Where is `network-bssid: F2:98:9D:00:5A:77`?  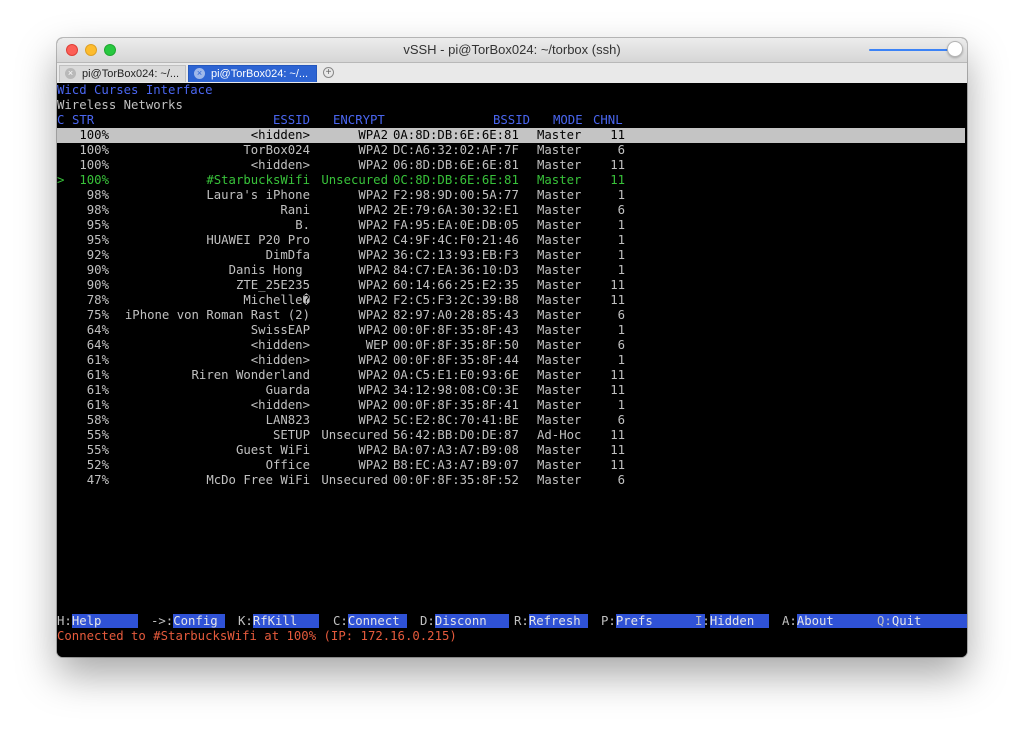
network-bssid: F2:98:9D:00:5A:77 is located at coordinates (456, 195).